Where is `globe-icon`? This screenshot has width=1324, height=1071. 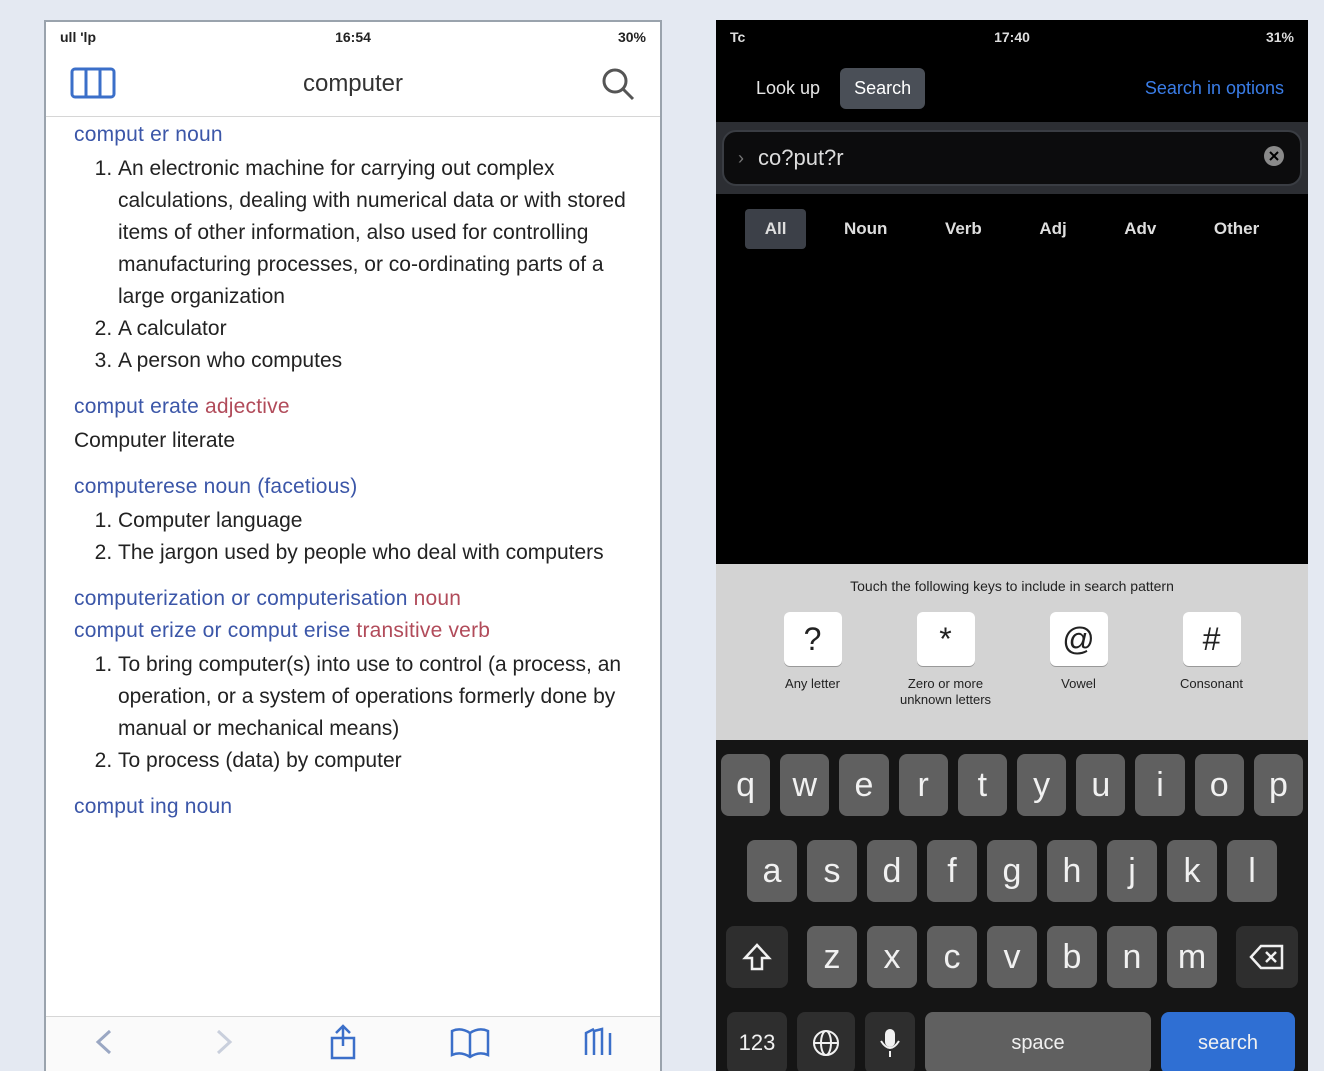
globe-icon is located at coordinates (826, 1041).